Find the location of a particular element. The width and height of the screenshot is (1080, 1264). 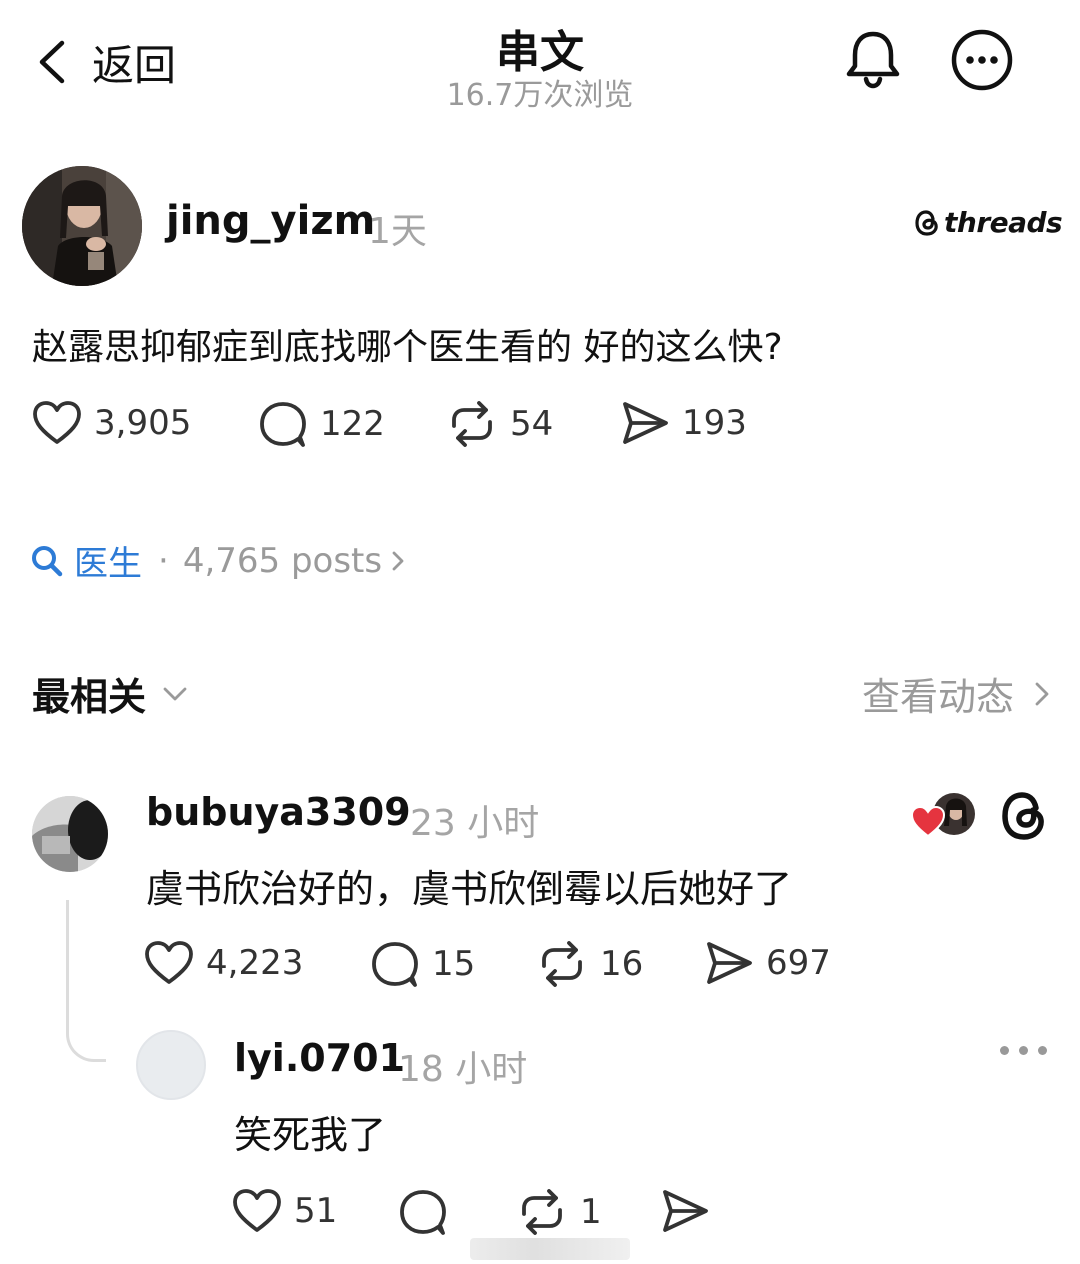

post-body: 赵露思抑郁症到底找哪个医生看的 好的这么快? is located at coordinates (407, 347).